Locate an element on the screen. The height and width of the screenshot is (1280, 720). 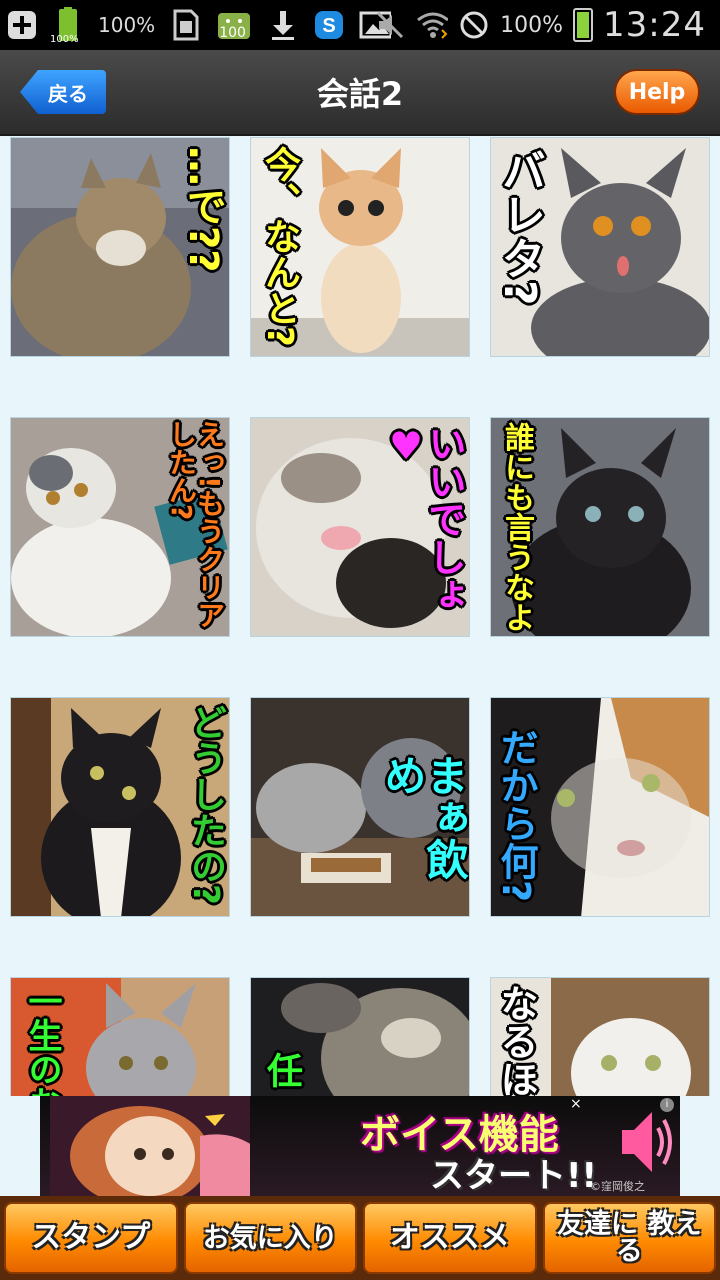
bottom-tab-bar: スタンプ お気に入り オススメ 友達に 教える is located at coordinates (360, 1238).